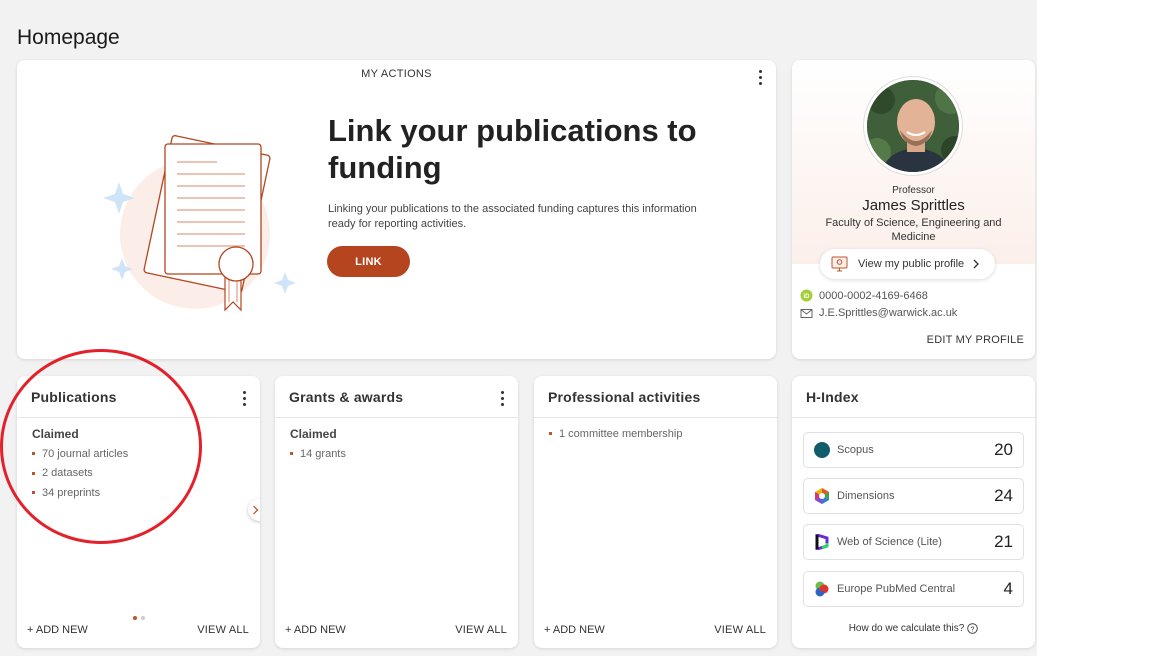 The image size is (1152, 656). I want to click on professional-activities-list: 1 committee membership, so click(616, 434).